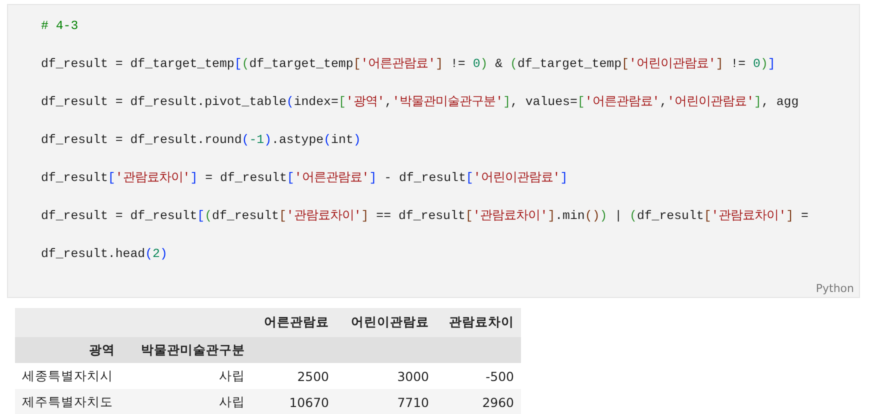 The image size is (869, 414). What do you see at coordinates (408, 64) in the screenshot?
I see `code-line: df_result = df_target_temp[(df_target_temp['어른관람료'] != 0) & (df_target_temp['어린이관람료'] != 0)]` at bounding box center [408, 64].